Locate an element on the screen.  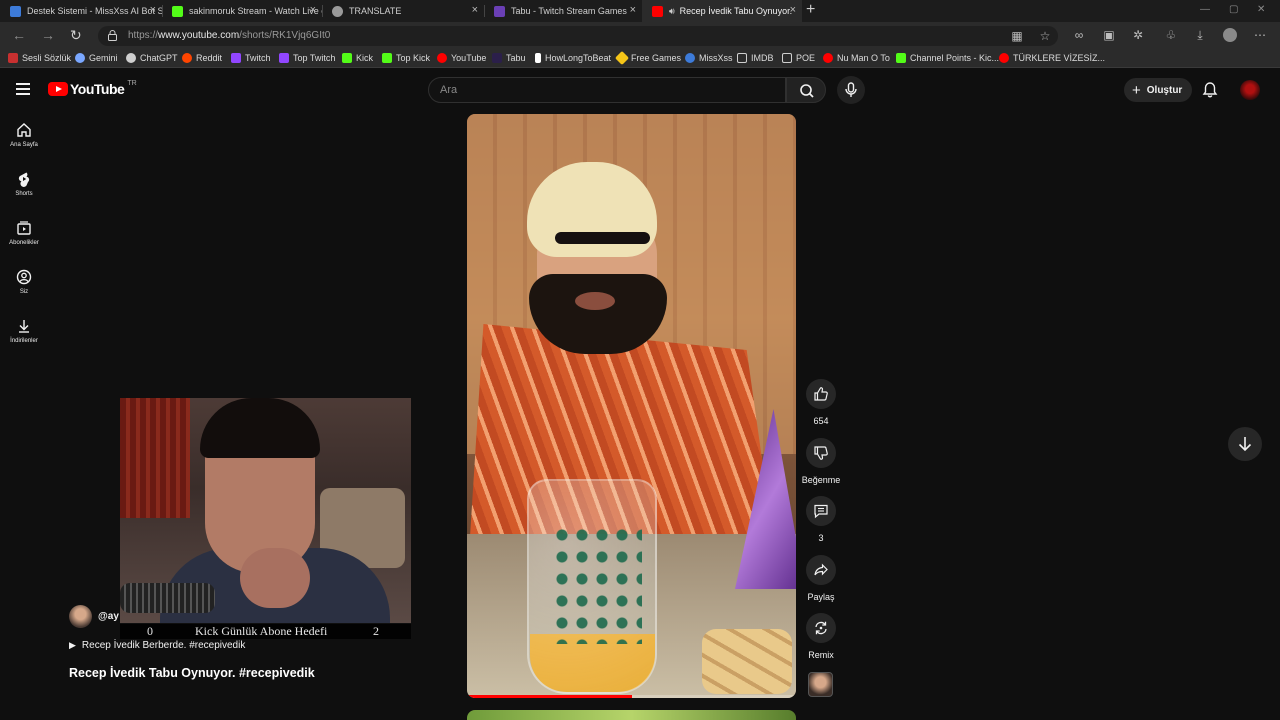
bookmark: YouTube is located at coordinates (461, 58).